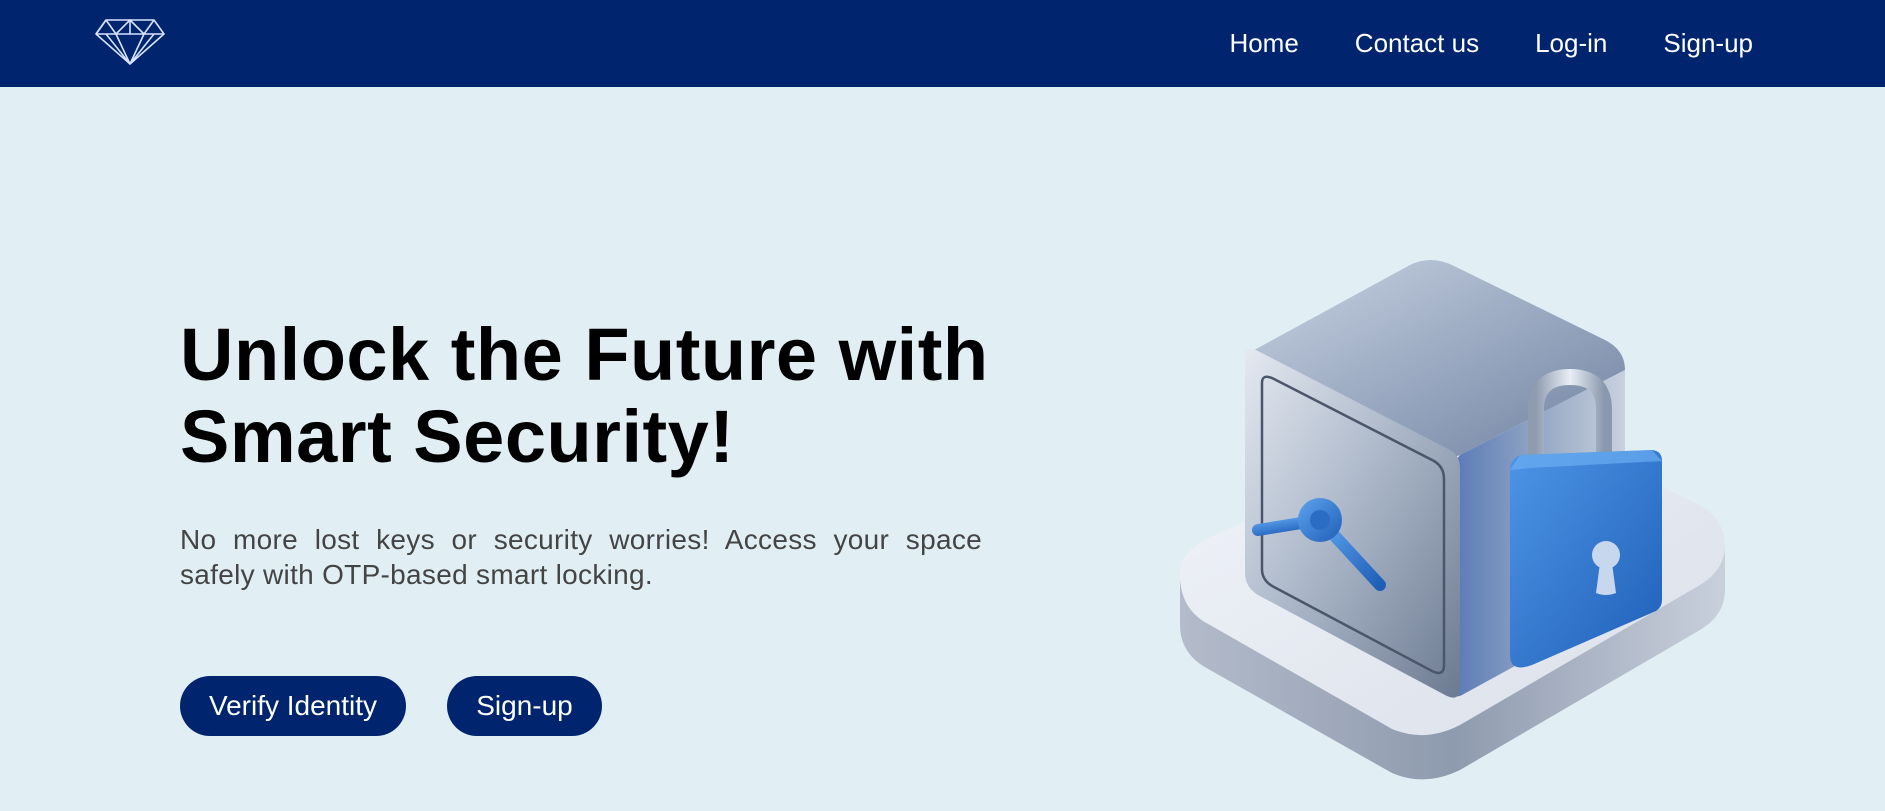  I want to click on nav-links: Home Contact us Log-in Sign-up, so click(1463, 43).